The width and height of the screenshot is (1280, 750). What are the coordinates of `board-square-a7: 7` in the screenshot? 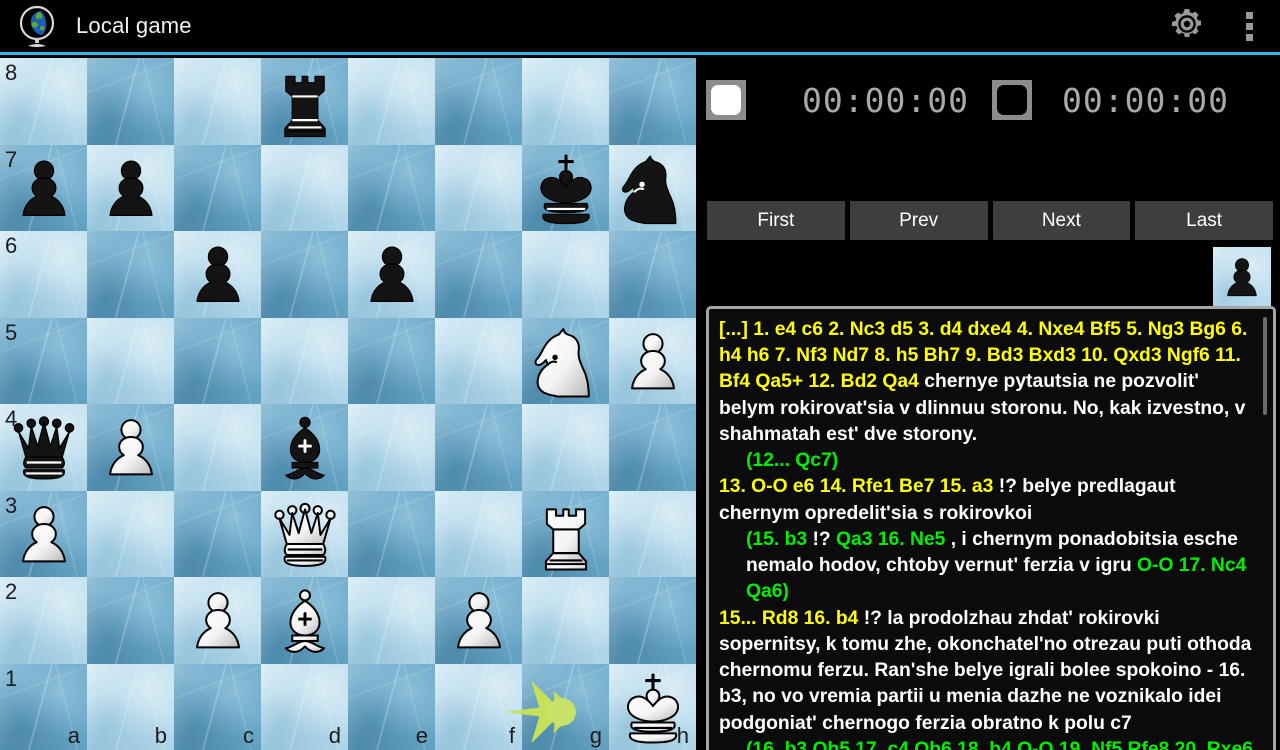 It's located at (43, 187).